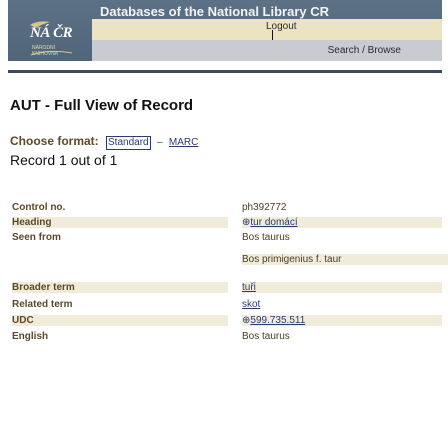 Image resolution: width=448 pixels, height=448 pixels. I want to click on broader-term-label: Broader term, so click(120, 287).